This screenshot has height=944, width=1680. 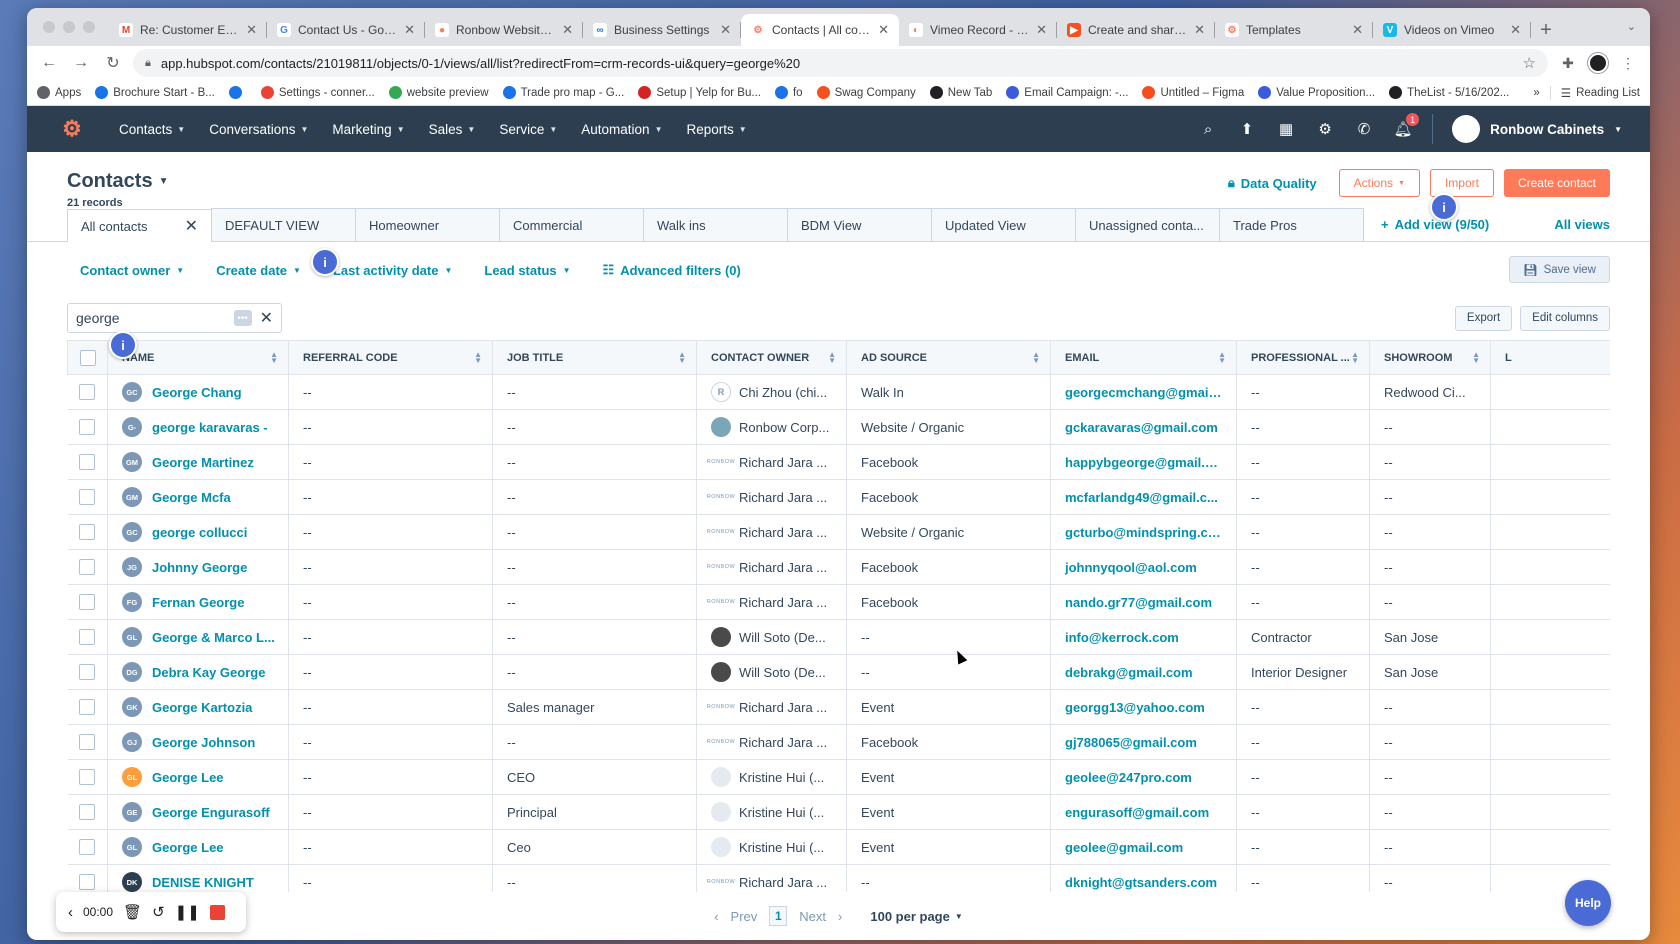 I want to click on contact-name-link: George Martinez, so click(x=203, y=462).